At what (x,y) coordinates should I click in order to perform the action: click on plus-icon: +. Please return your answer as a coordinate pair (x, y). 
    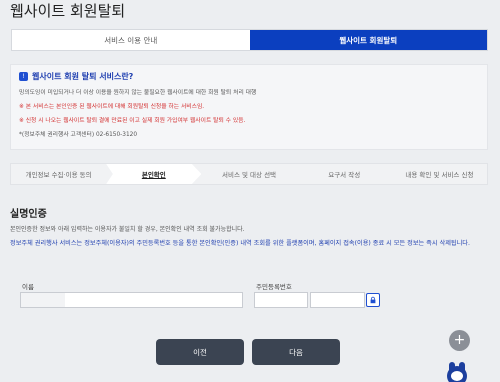
    Looking at the image, I should click on (459, 340).